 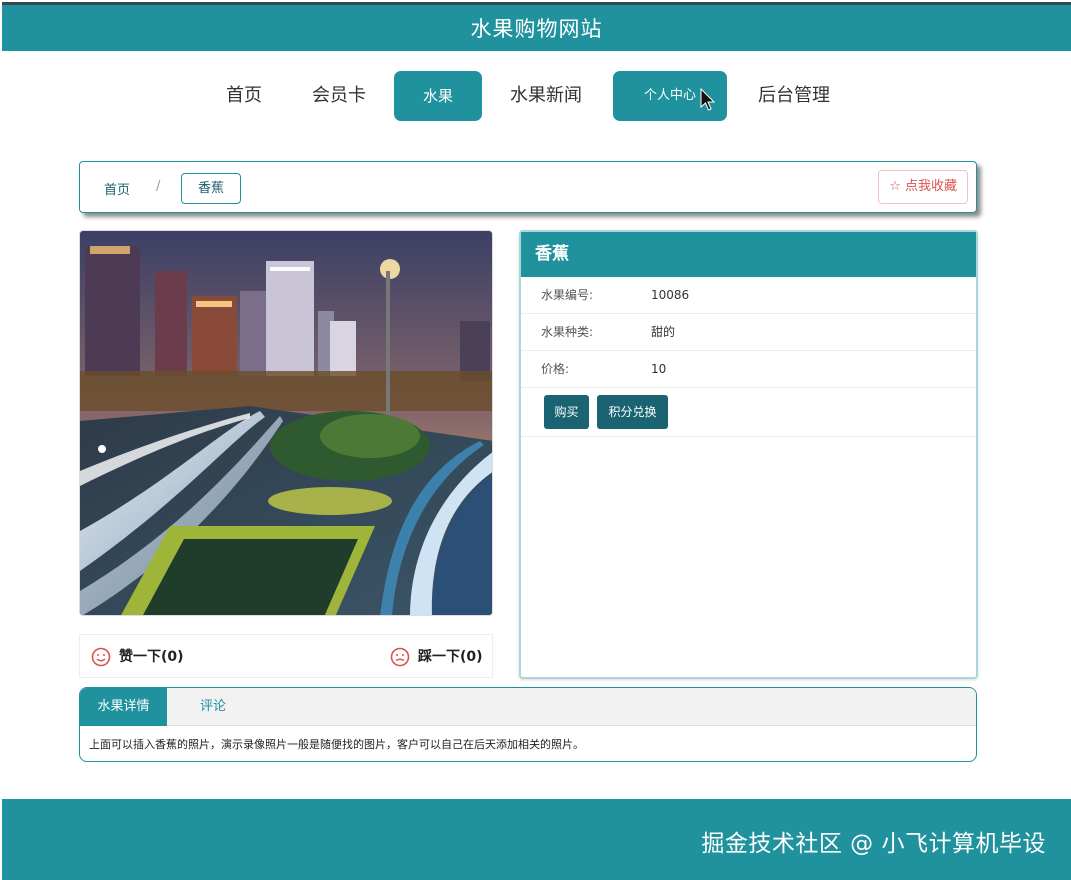 What do you see at coordinates (748, 369) in the screenshot?
I see `field-row-price: 价格: 10` at bounding box center [748, 369].